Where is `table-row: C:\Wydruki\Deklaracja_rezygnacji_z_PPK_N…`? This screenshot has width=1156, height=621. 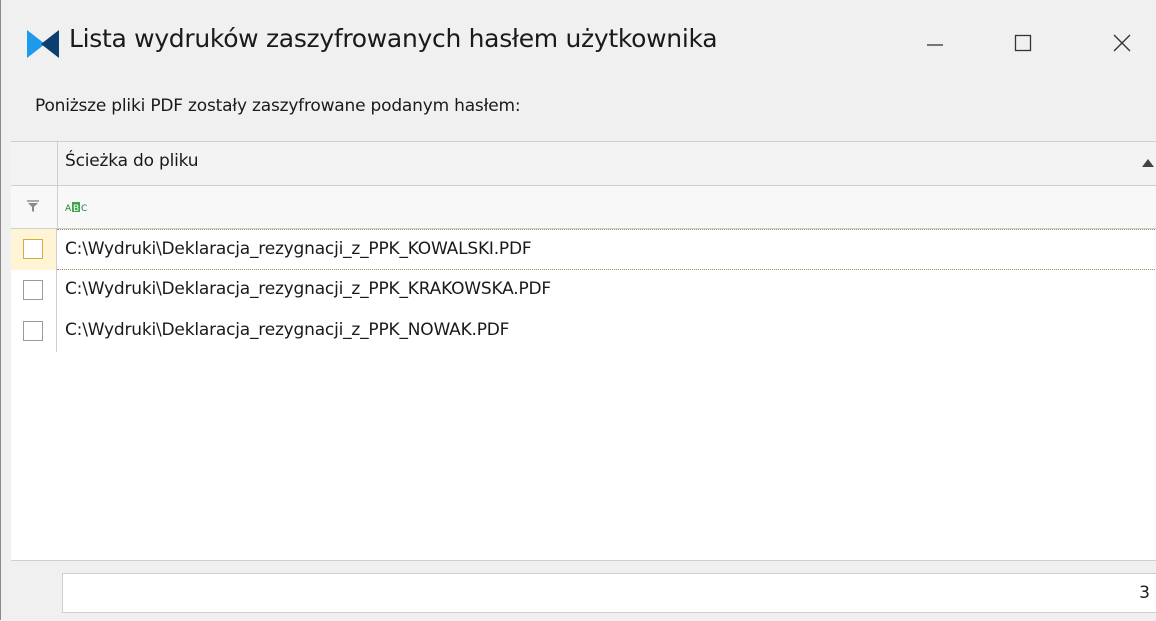
table-row: C:\Wydruki\Deklaracja_rezygnacji_z_PPK_N… is located at coordinates (583, 331).